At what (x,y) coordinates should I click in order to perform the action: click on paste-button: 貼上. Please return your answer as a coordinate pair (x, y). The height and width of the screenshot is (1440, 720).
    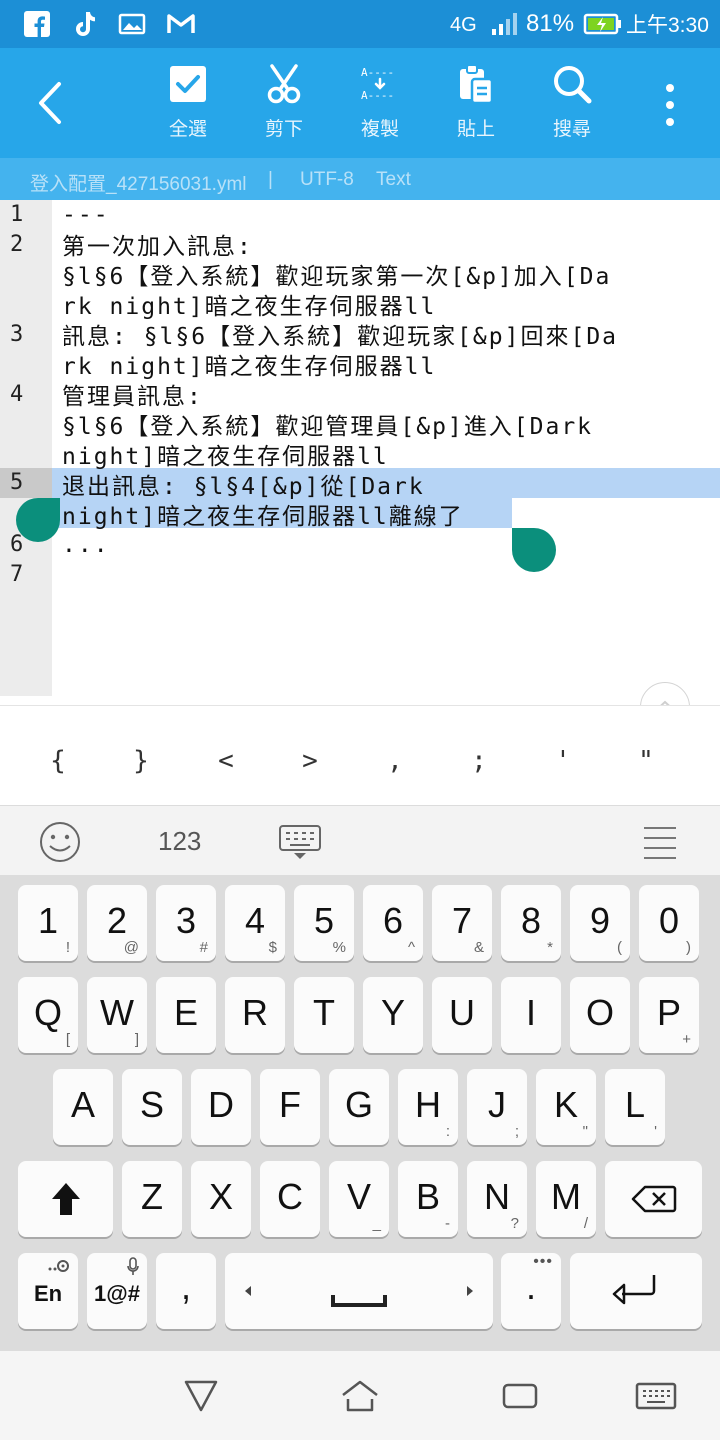
    Looking at the image, I should click on (476, 105).